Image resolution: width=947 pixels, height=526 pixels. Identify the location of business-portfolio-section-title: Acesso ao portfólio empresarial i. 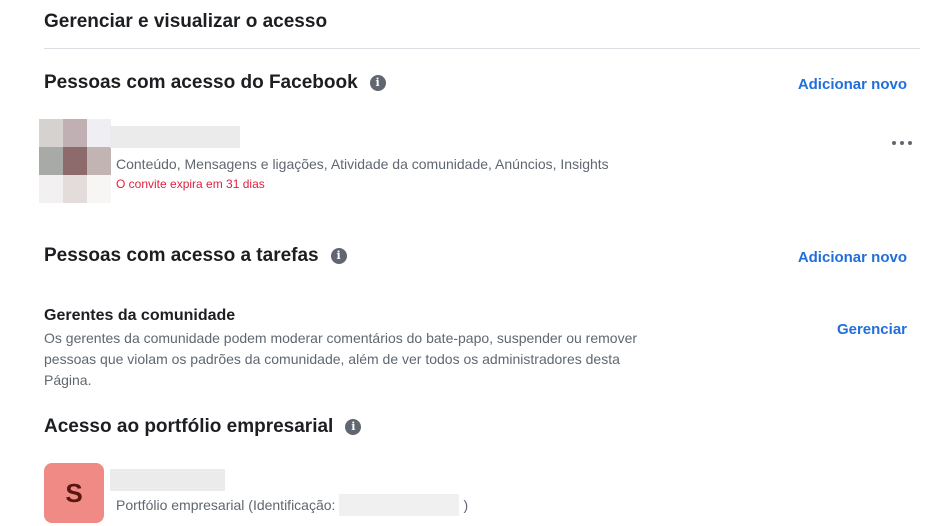
(203, 427).